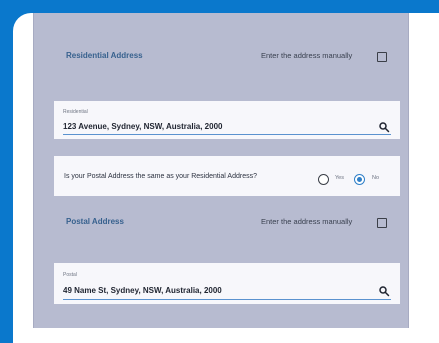 The height and width of the screenshot is (343, 439). I want to click on radio-button-no, so click(359, 179).